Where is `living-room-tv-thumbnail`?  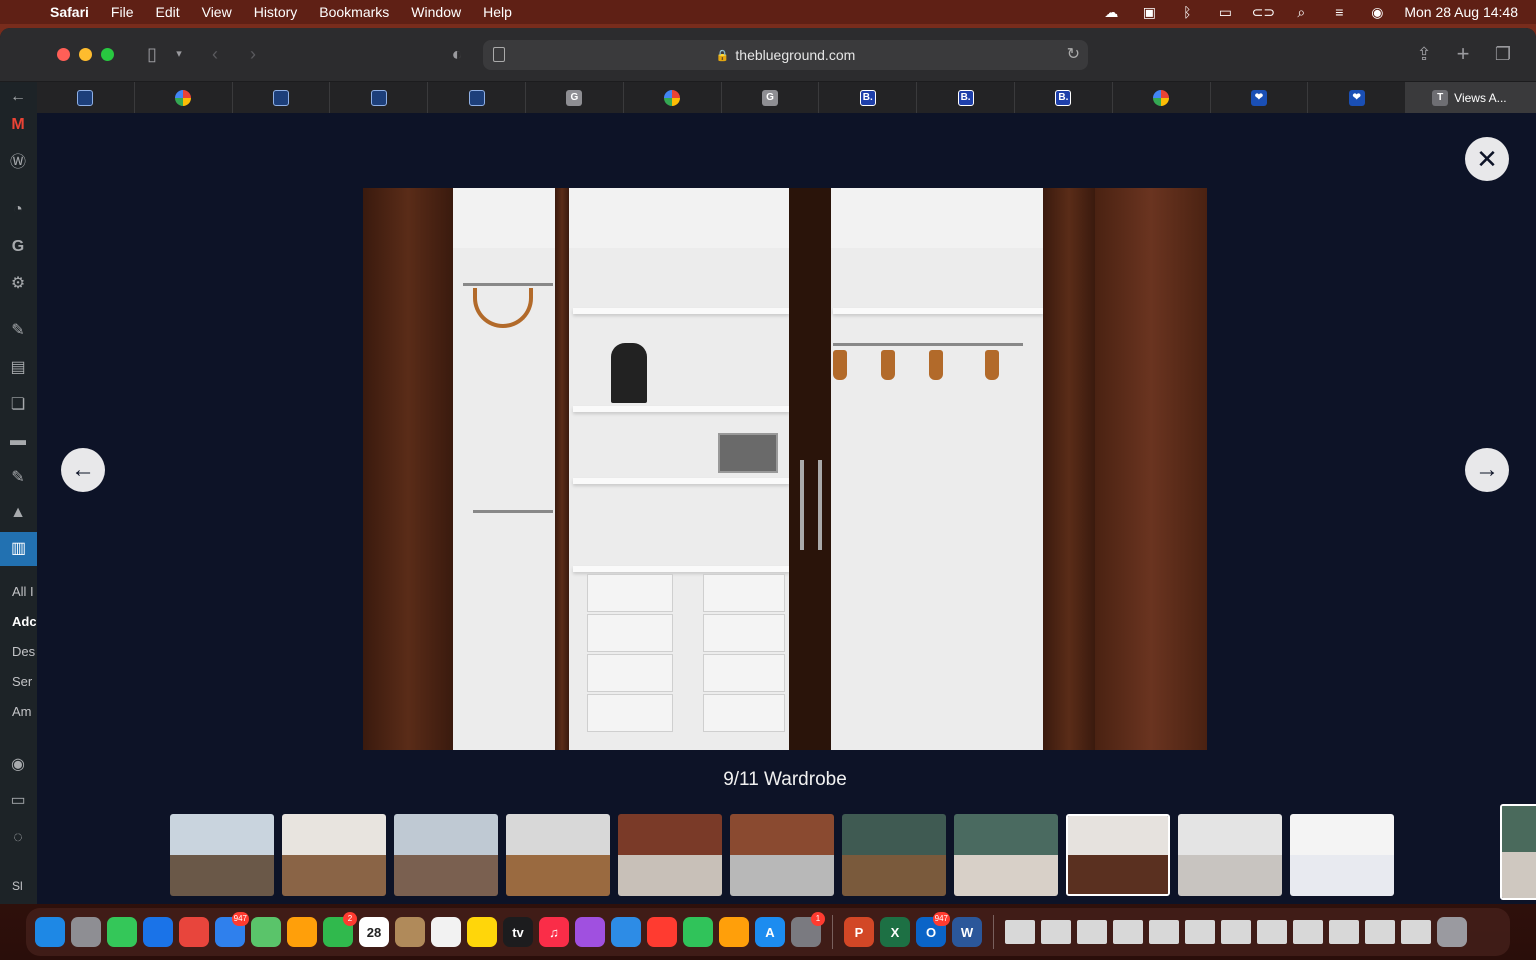 living-room-tv-thumbnail is located at coordinates (334, 855).